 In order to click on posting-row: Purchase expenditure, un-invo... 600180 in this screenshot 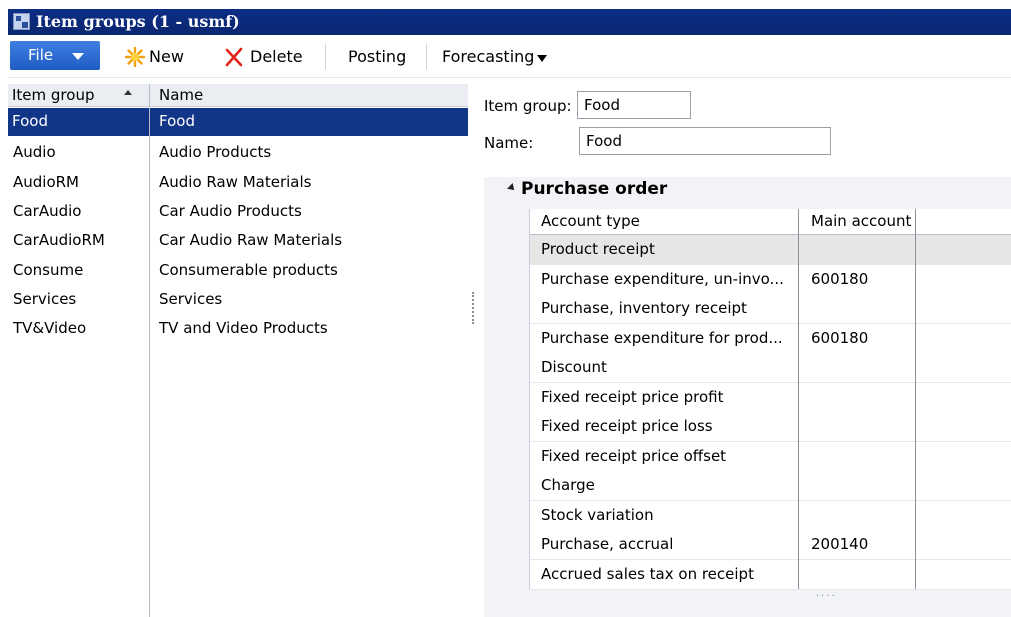, I will do `click(770, 280)`.